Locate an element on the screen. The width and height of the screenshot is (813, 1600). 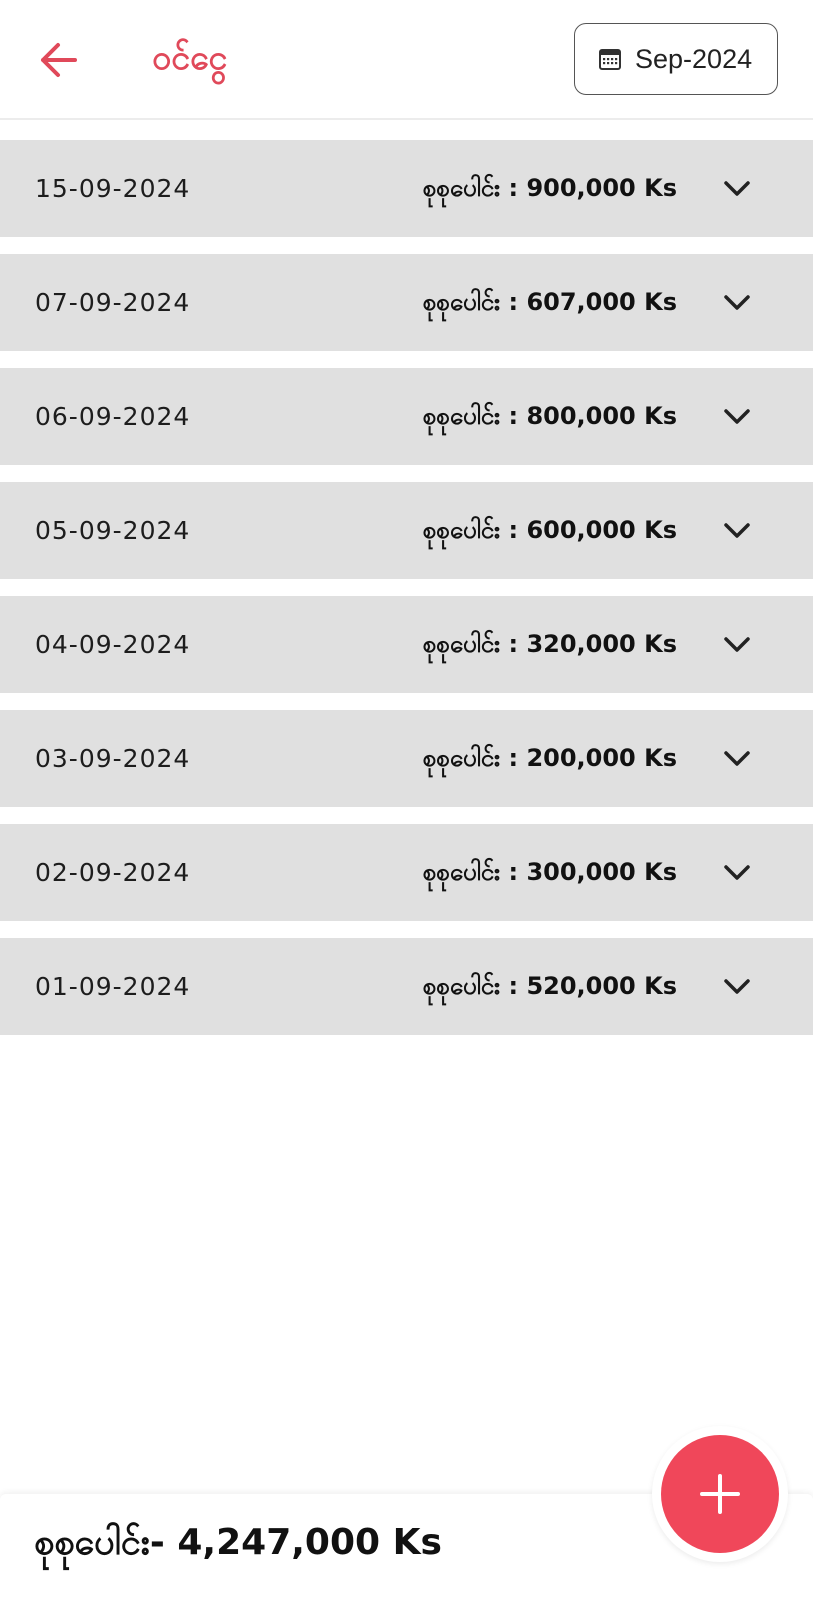
row-total: စုစုပေါင်း : 607,000 Ks is located at coordinates (549, 302).